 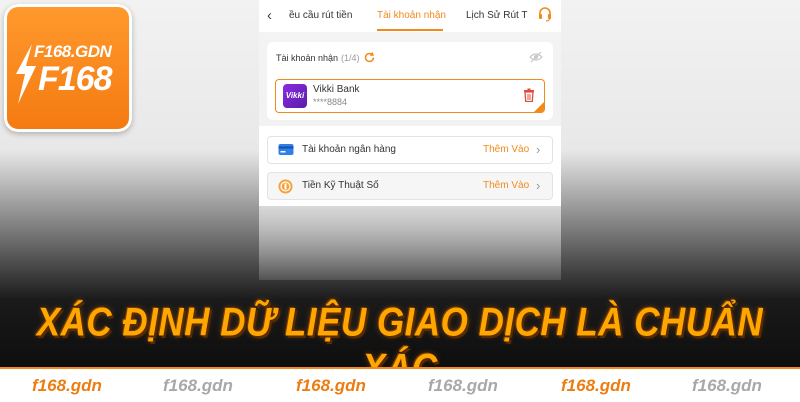 What do you see at coordinates (410, 150) in the screenshot?
I see `add-bank-account-row: Tài khoản ngân hàng Thêm Vào ›` at bounding box center [410, 150].